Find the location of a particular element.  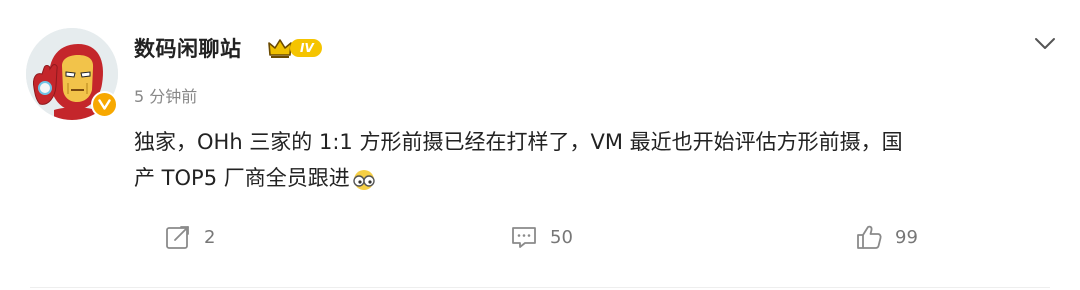

comment-button: 50 is located at coordinates (541, 237).